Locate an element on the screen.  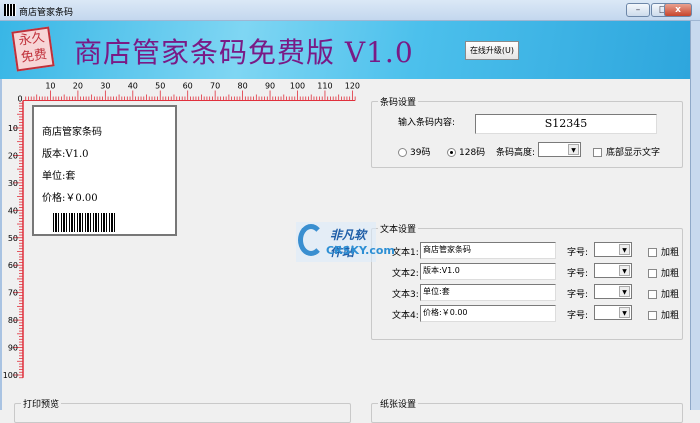
barcode-height-label: 条码高度: is located at coordinates (516, 153).